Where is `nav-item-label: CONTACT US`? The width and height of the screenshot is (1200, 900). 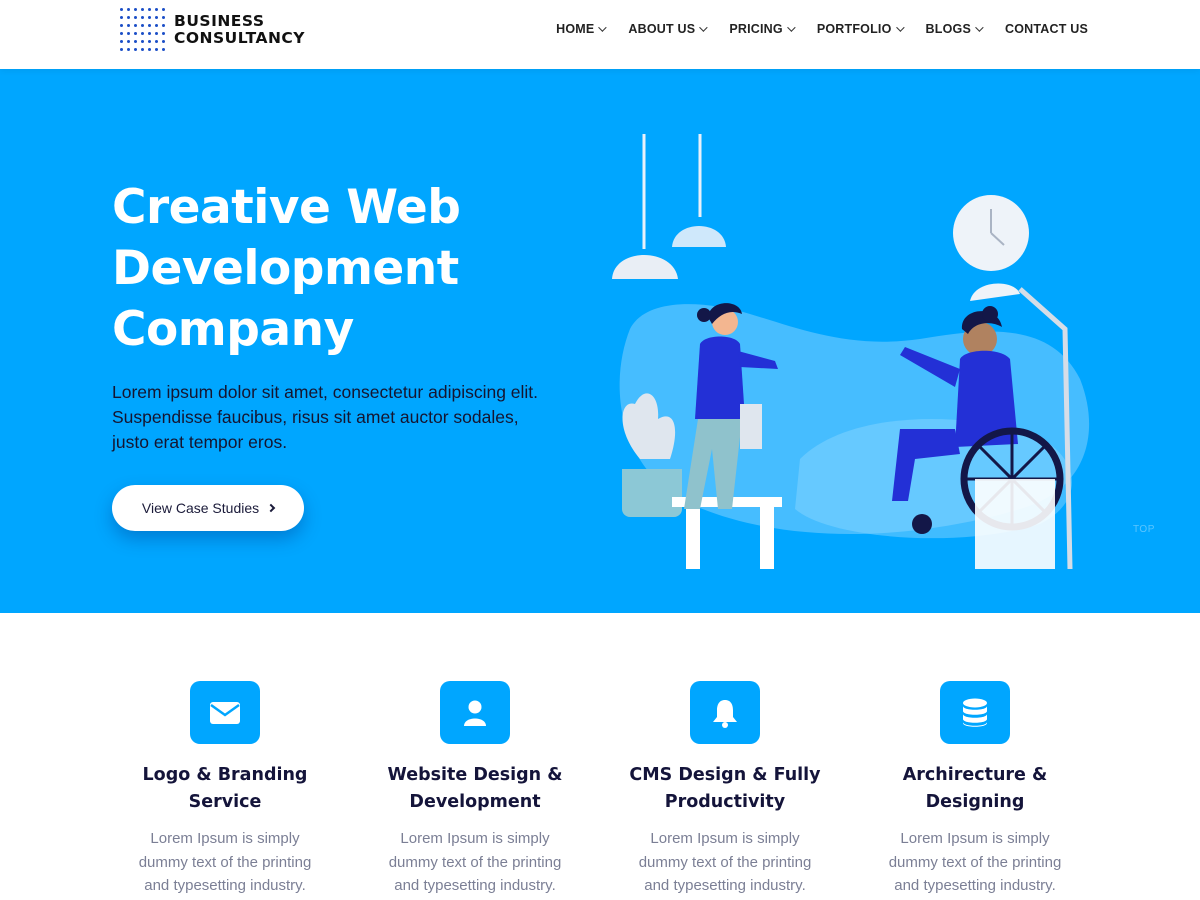
nav-item-label: CONTACT US is located at coordinates (1046, 29).